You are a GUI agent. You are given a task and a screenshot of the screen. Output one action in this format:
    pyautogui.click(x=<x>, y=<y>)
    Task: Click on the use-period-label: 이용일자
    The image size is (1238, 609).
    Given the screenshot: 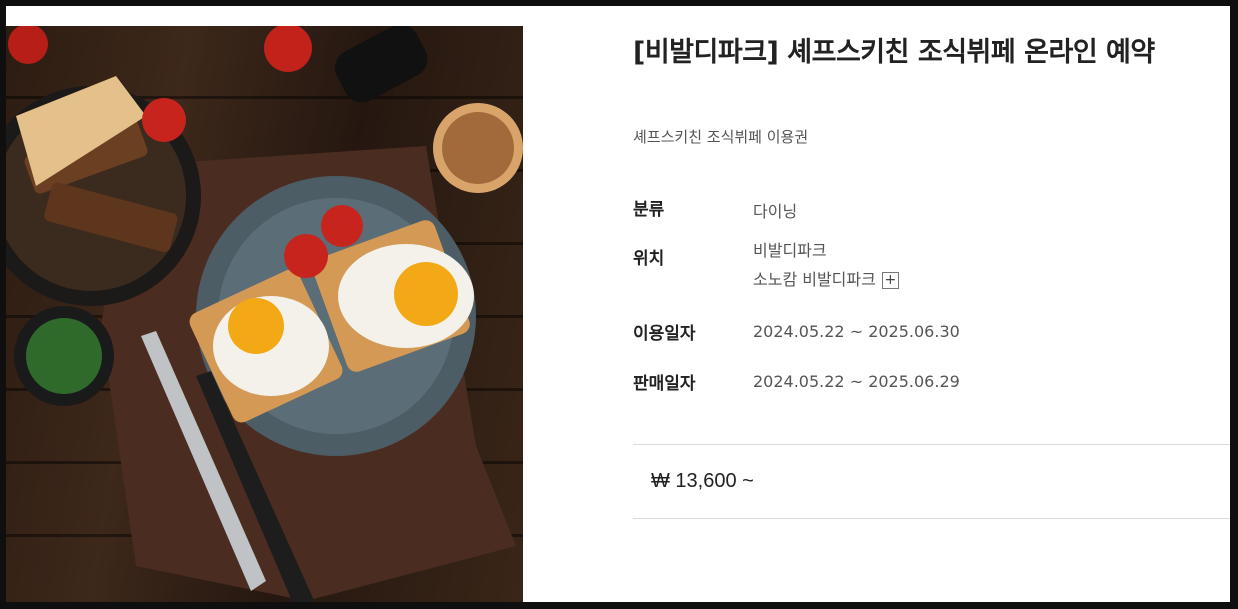 What is the action you would take?
    pyautogui.click(x=664, y=334)
    